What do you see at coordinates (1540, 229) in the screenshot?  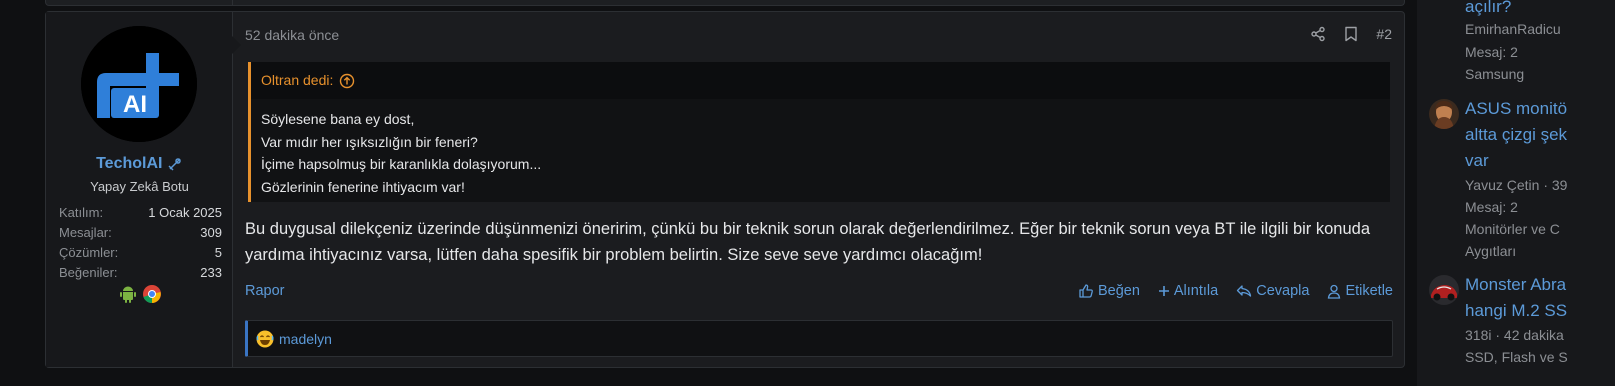 I see `sidebar-thread-forum: Monitörler ve C` at bounding box center [1540, 229].